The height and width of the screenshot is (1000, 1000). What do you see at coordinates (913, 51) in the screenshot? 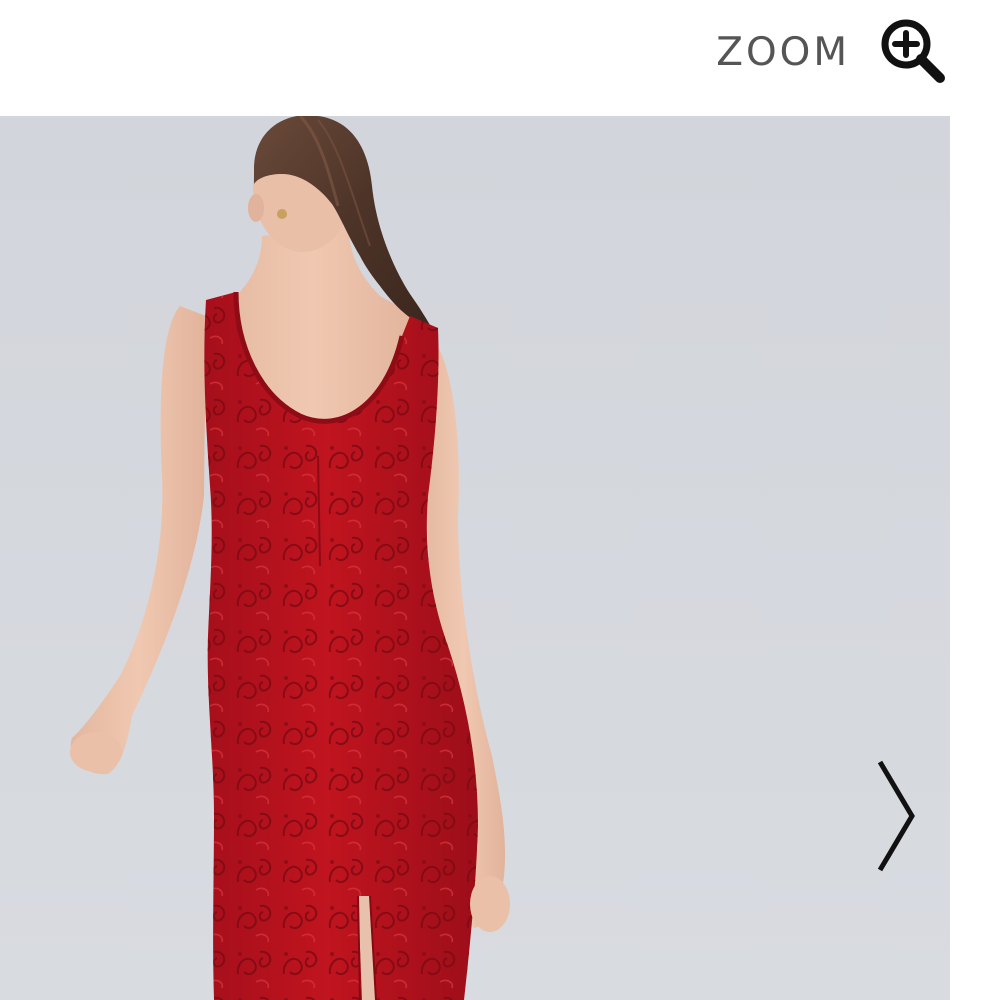
I see `zoom-in-icon` at bounding box center [913, 51].